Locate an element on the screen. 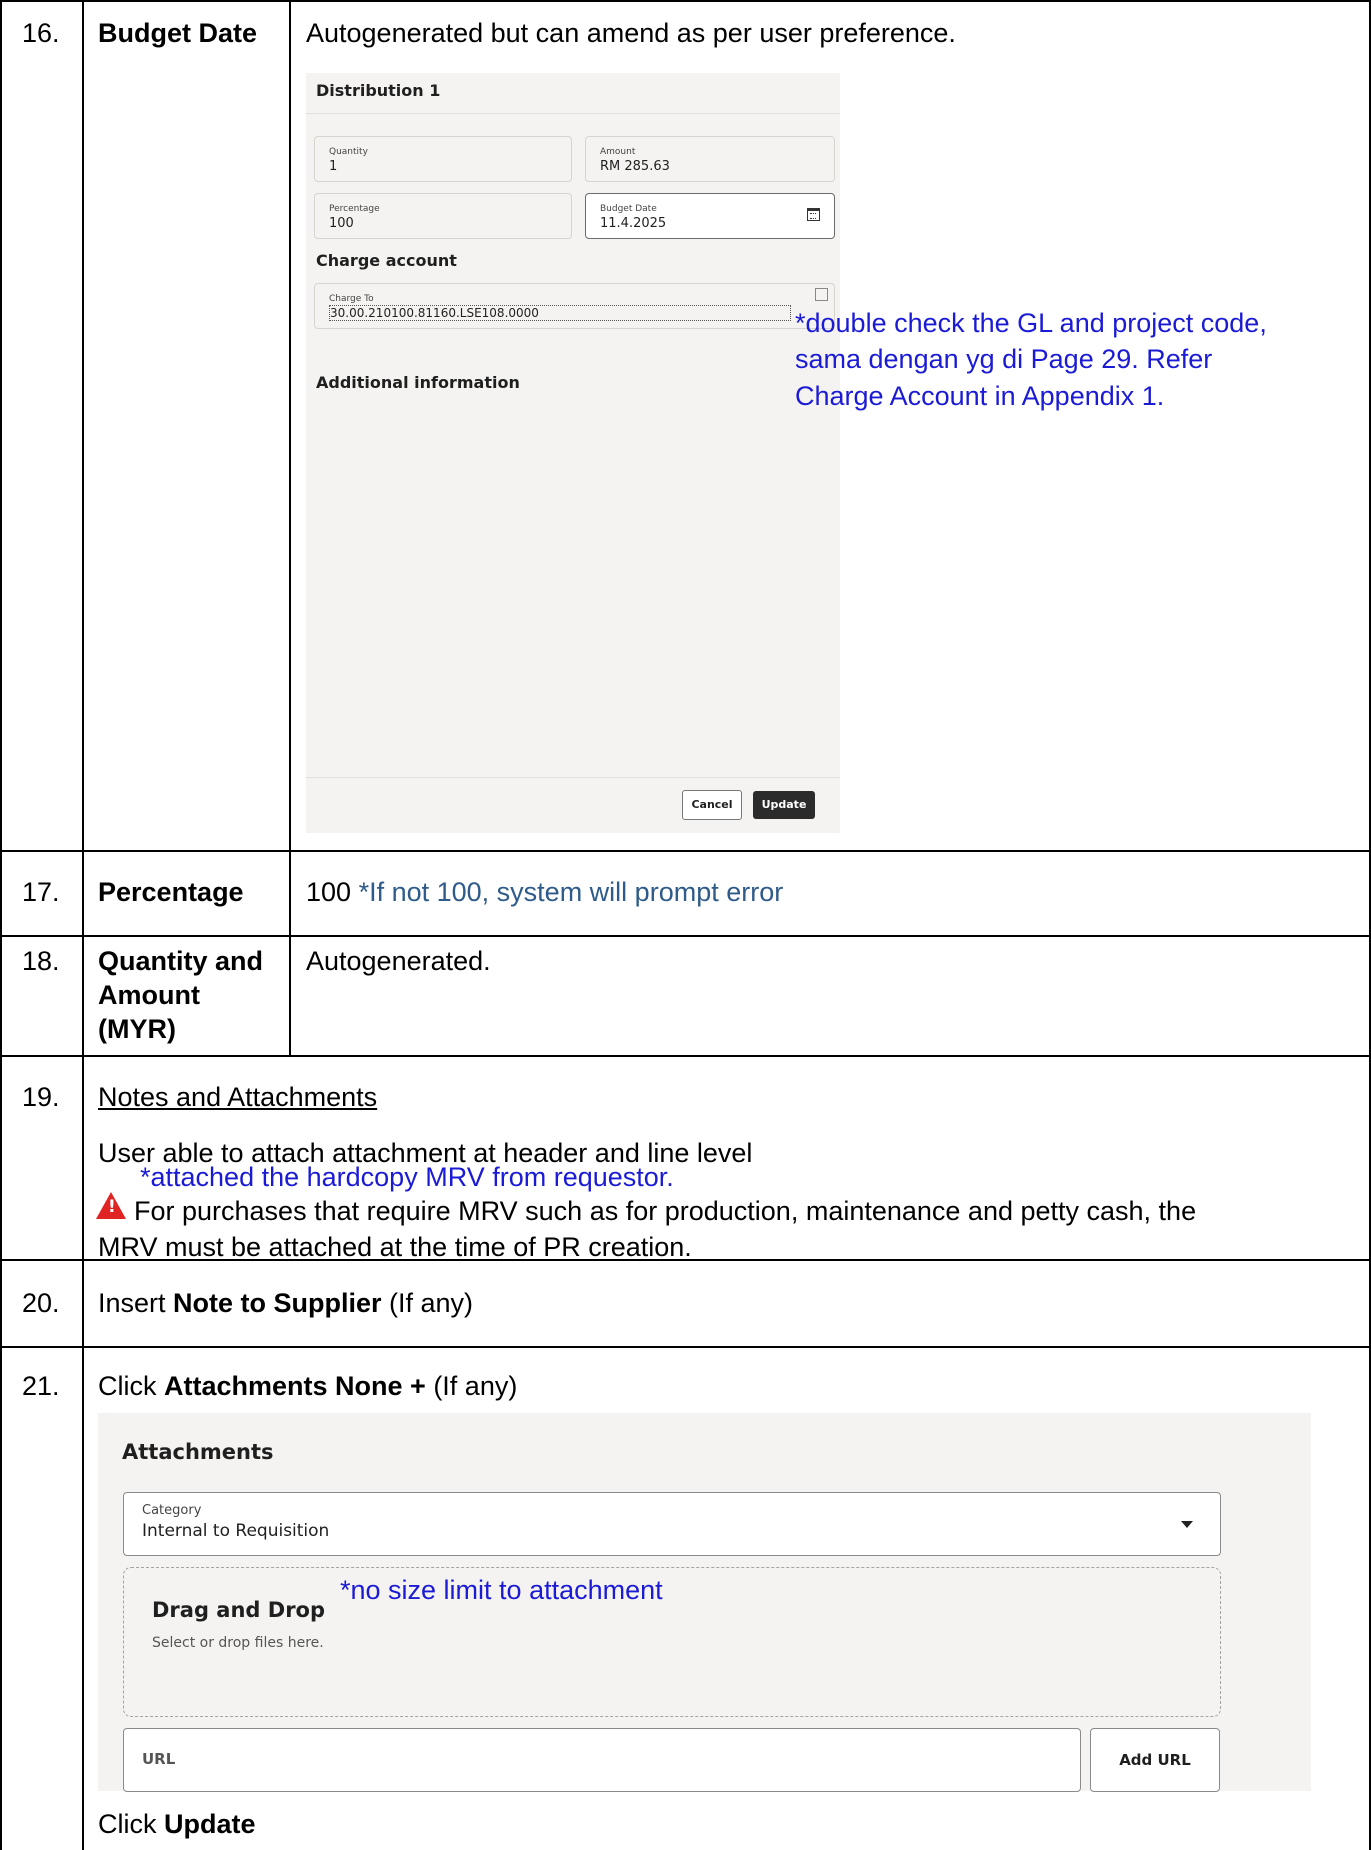  calendar-icon is located at coordinates (813, 214).